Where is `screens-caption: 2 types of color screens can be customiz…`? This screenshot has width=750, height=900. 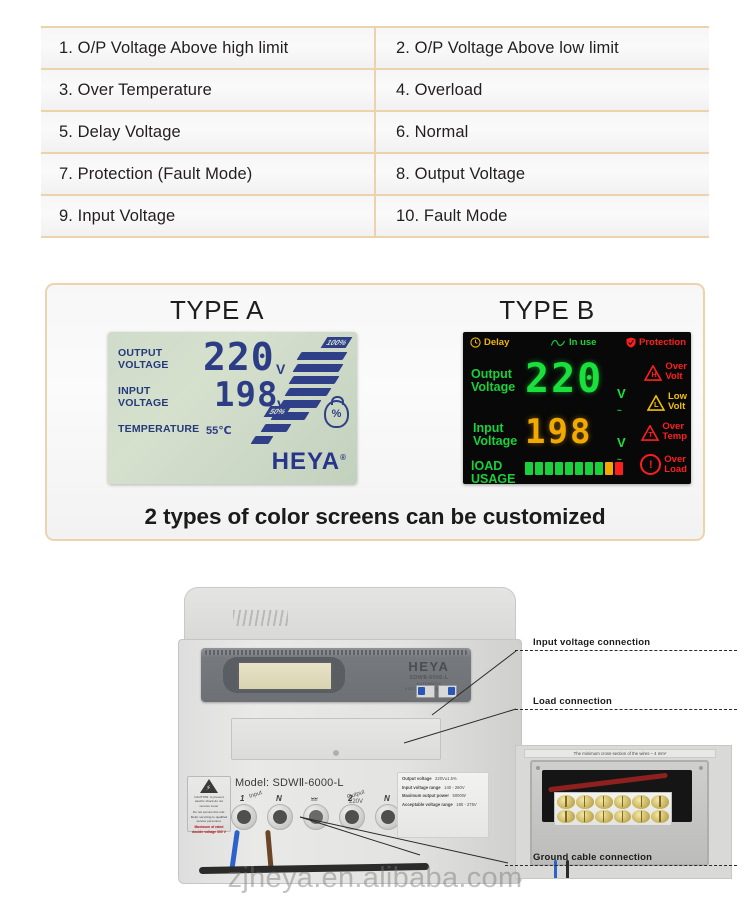 screens-caption: 2 types of color screens can be customiz… is located at coordinates (375, 516).